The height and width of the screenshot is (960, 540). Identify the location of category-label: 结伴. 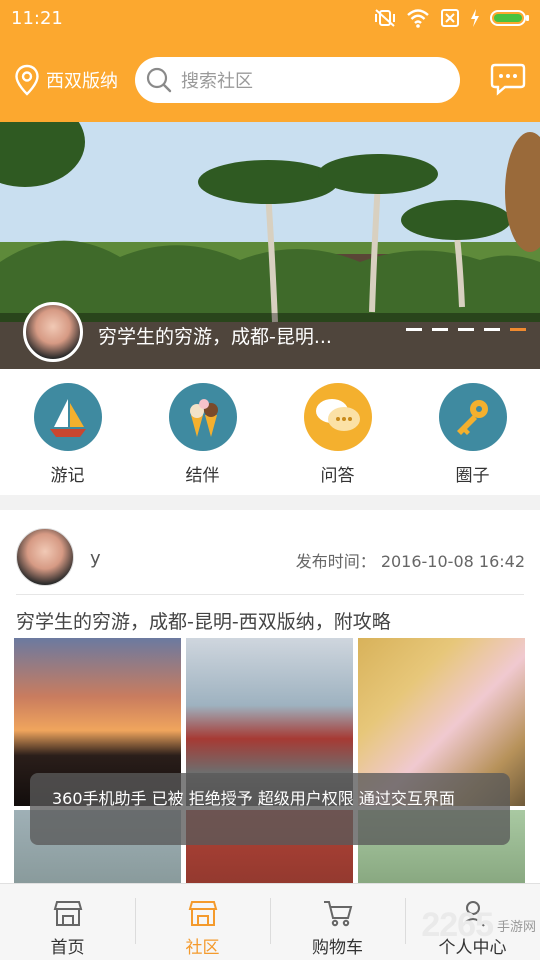
(202, 476).